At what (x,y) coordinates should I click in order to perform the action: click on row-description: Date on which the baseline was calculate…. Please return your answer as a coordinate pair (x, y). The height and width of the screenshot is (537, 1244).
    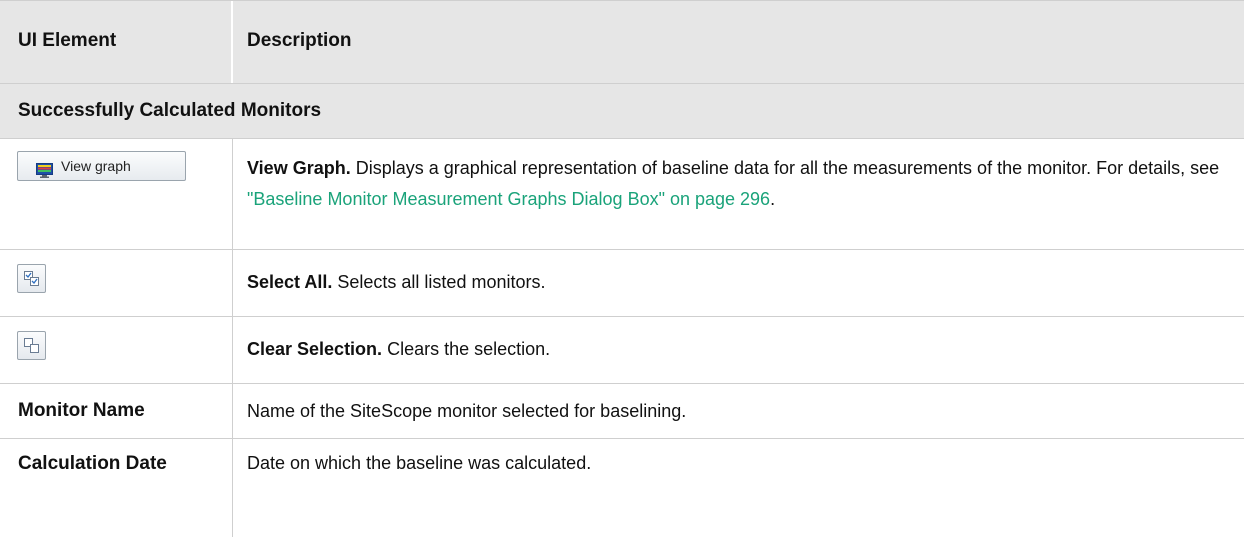
    Looking at the image, I should click on (419, 463).